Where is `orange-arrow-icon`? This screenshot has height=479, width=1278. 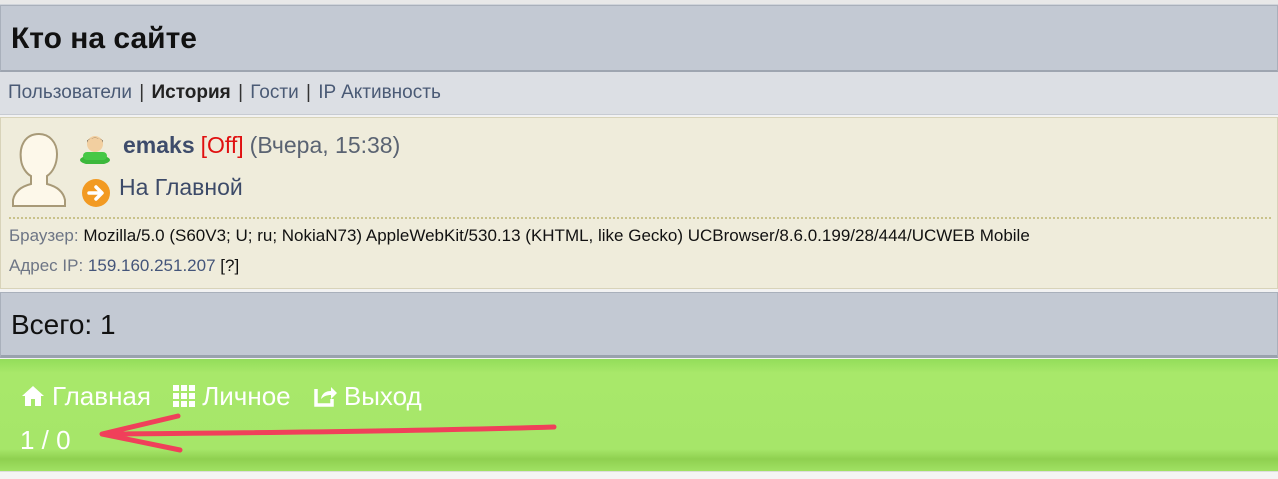
orange-arrow-icon is located at coordinates (96, 193).